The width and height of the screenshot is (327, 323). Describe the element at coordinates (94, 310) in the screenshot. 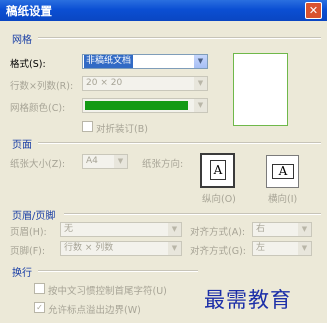

I see `punct-overflow-label: 允许标点溢出边界(W)` at that location.